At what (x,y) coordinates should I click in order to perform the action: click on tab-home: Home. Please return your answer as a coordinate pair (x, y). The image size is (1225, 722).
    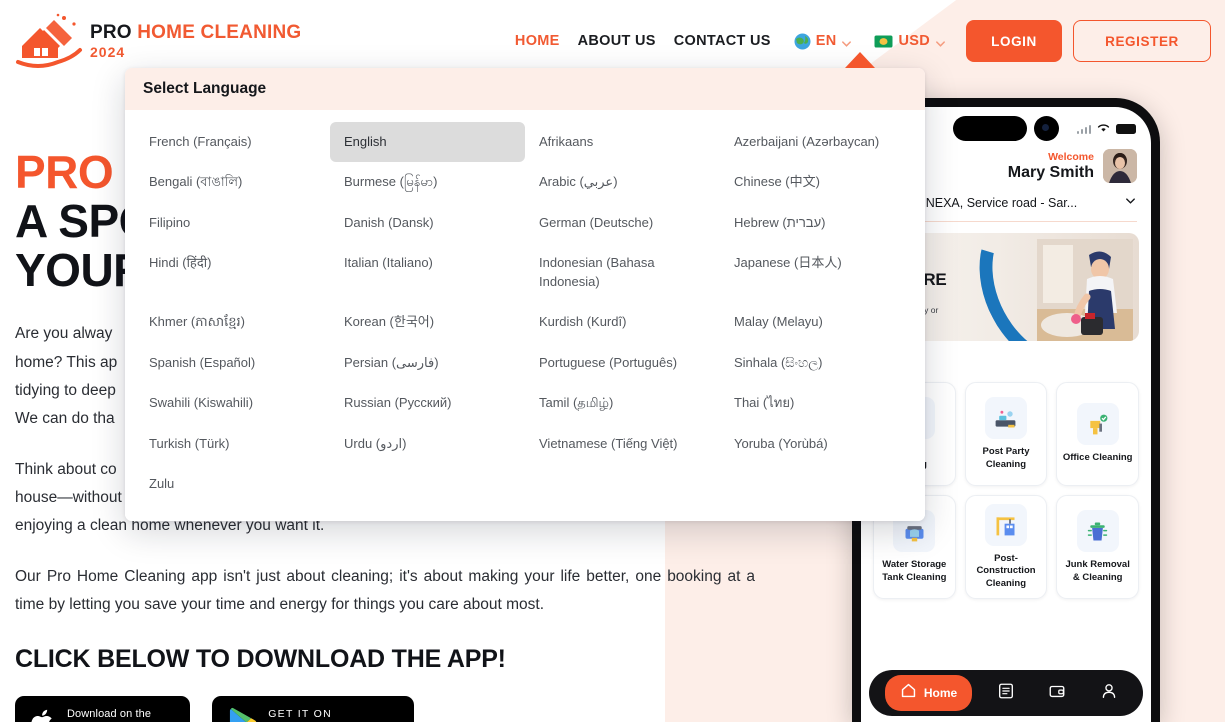
    Looking at the image, I should click on (928, 693).